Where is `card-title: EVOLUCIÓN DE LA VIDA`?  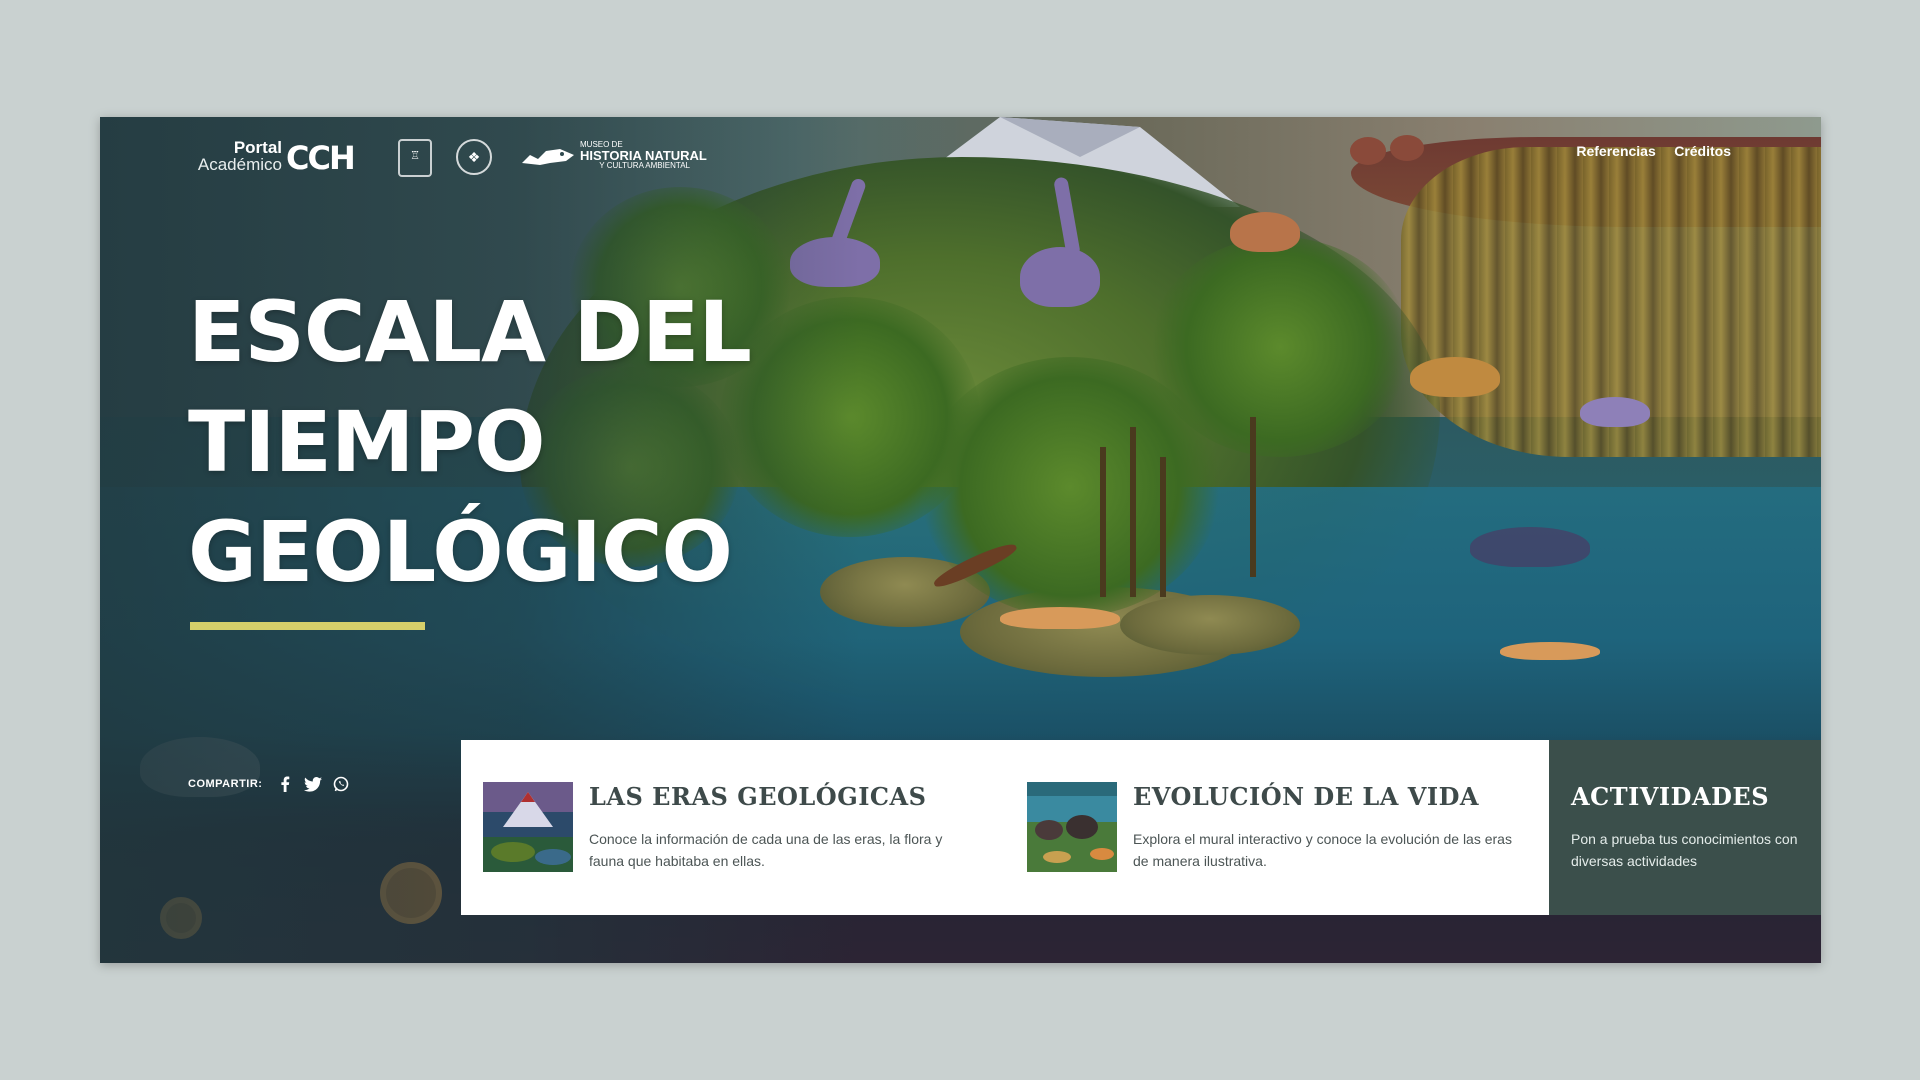 card-title: EVOLUCIÓN DE LA VIDA is located at coordinates (1306, 796).